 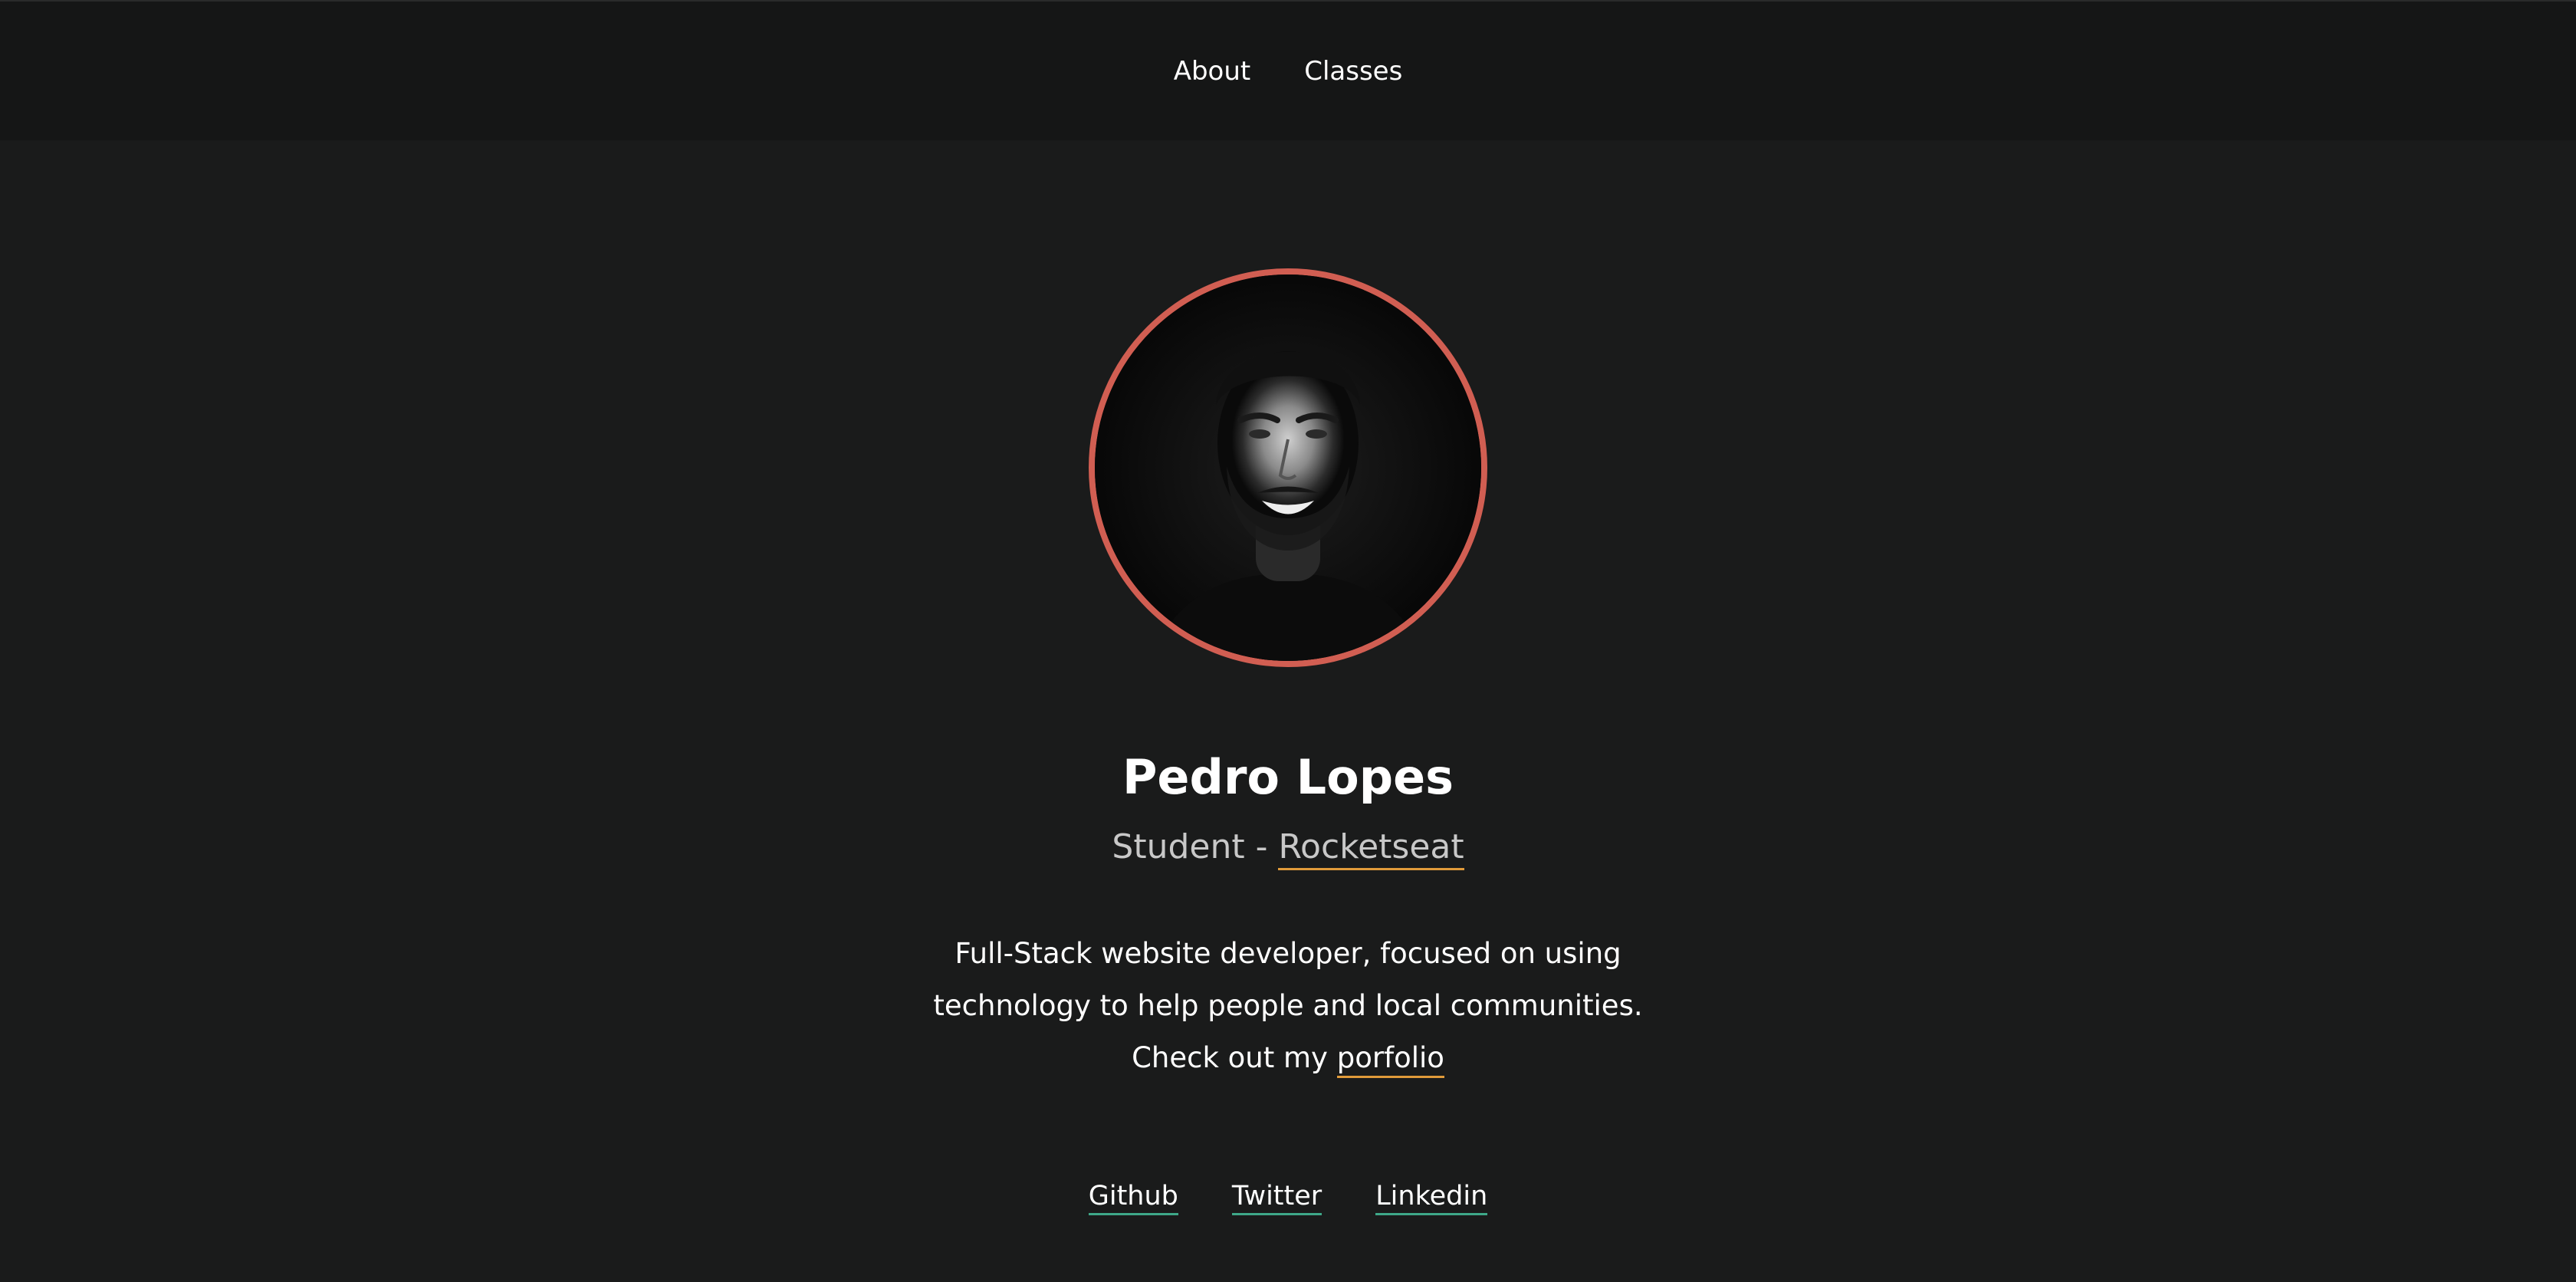 What do you see at coordinates (1353, 71) in the screenshot?
I see `nav-link-classes: Classes` at bounding box center [1353, 71].